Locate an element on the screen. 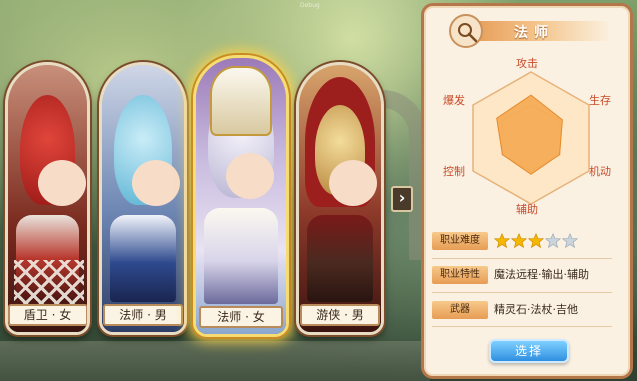 This screenshot has height=381, width=637. character-card-shield-female: 盾卫 · 女 is located at coordinates (47, 198).